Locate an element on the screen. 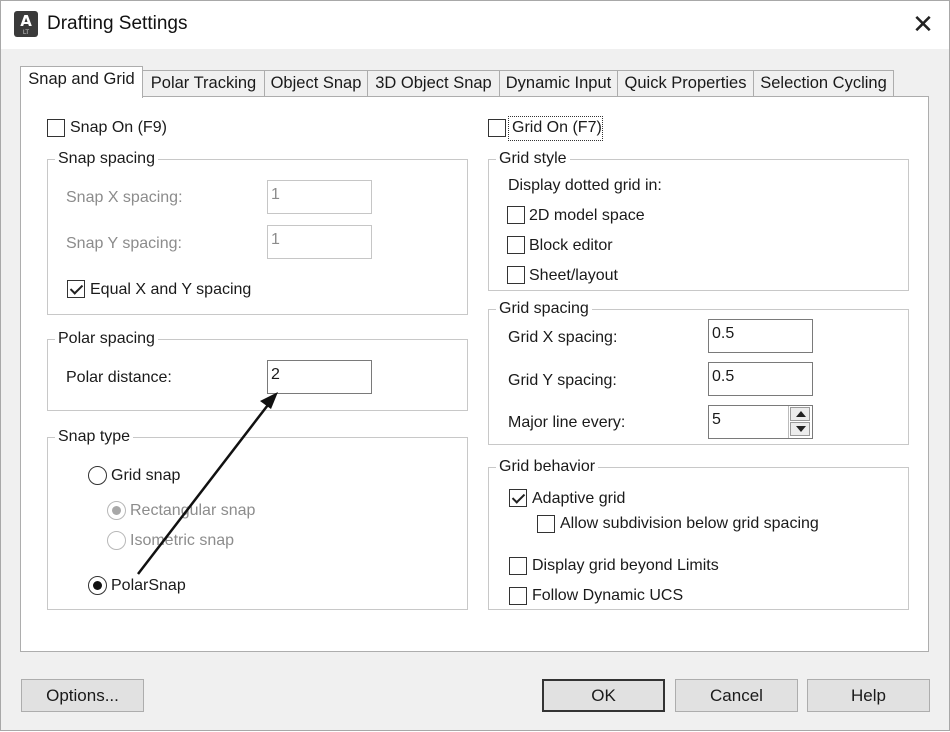 The width and height of the screenshot is (950, 732). snap-y-label: Snap Y spacing: is located at coordinates (124, 243).